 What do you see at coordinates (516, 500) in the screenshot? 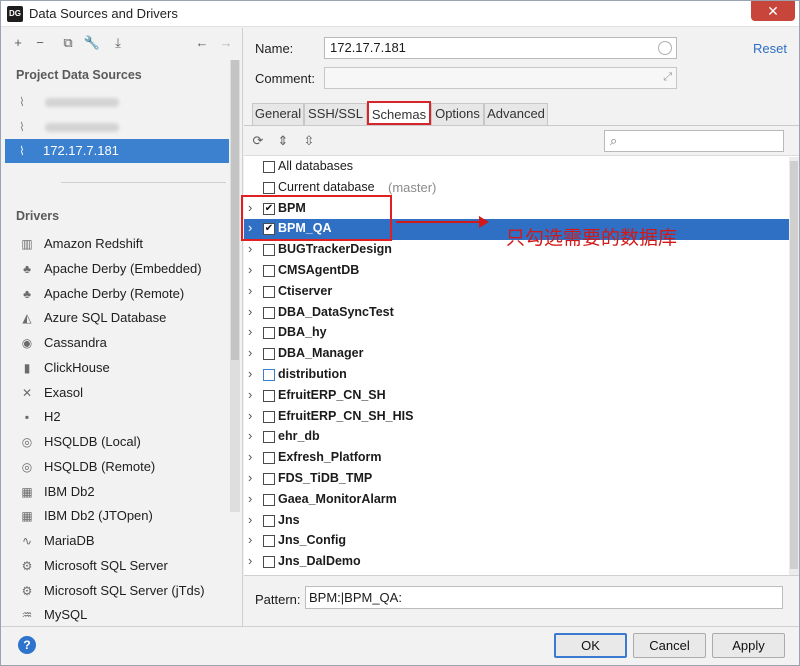
I see `schema-row: › Gaea_MonitorAlarm` at bounding box center [516, 500].